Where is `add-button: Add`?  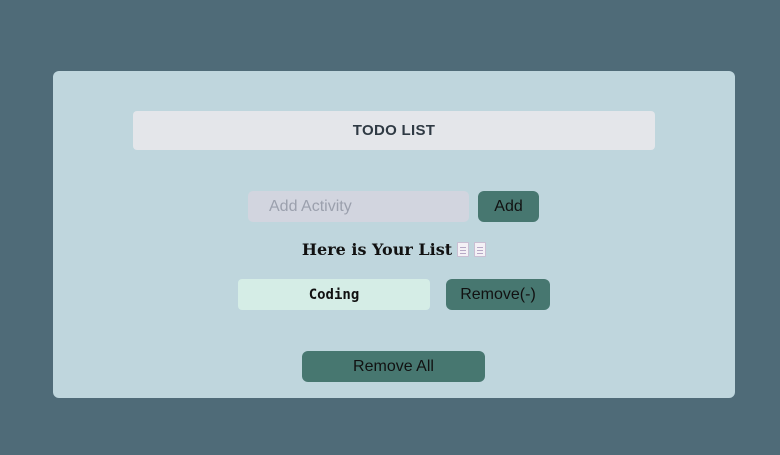 add-button: Add is located at coordinates (508, 206).